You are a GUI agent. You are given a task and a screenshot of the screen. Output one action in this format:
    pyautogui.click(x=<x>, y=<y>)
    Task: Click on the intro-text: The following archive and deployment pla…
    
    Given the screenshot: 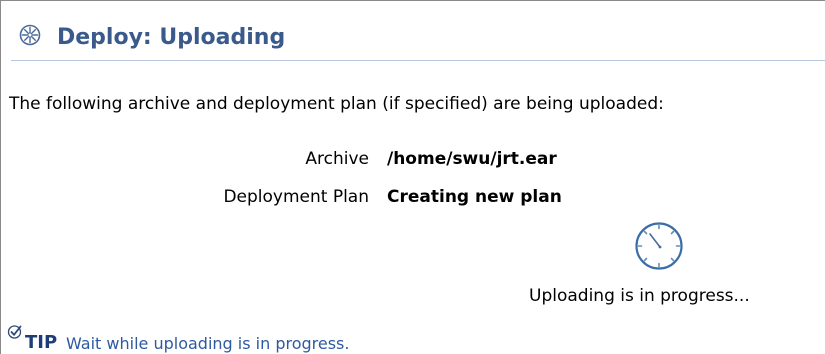 What is the action you would take?
    pyautogui.click(x=336, y=104)
    